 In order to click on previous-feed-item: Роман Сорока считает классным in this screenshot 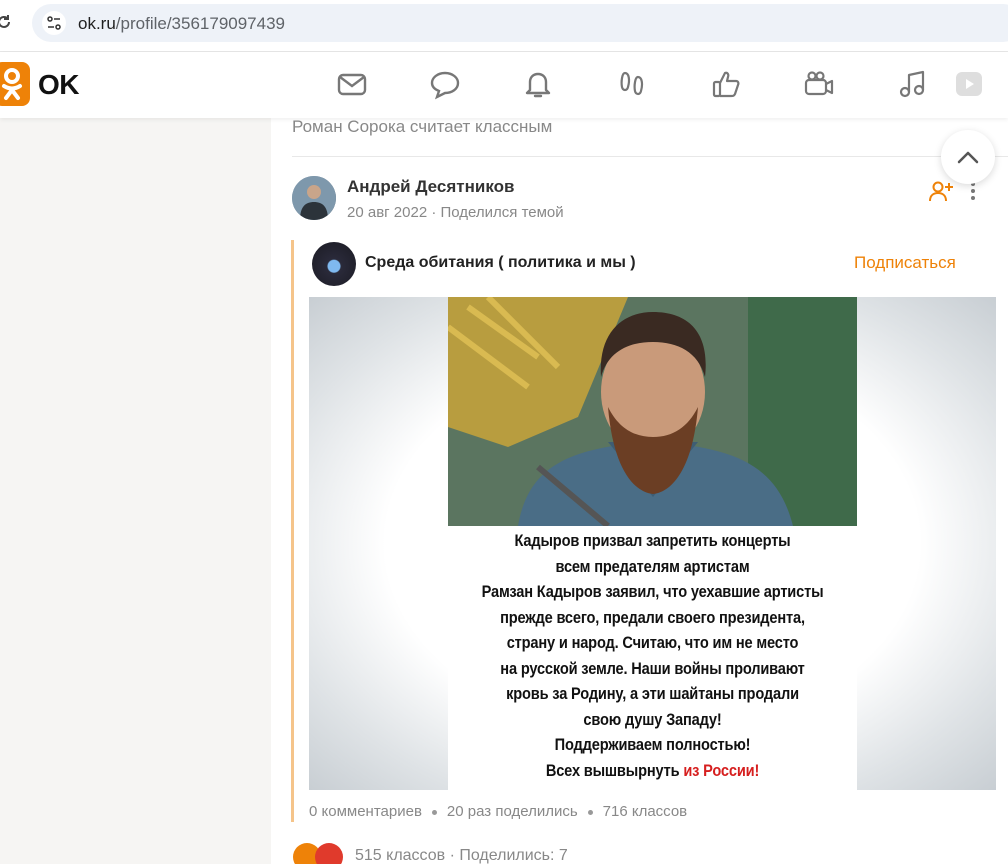, I will do `click(422, 127)`.